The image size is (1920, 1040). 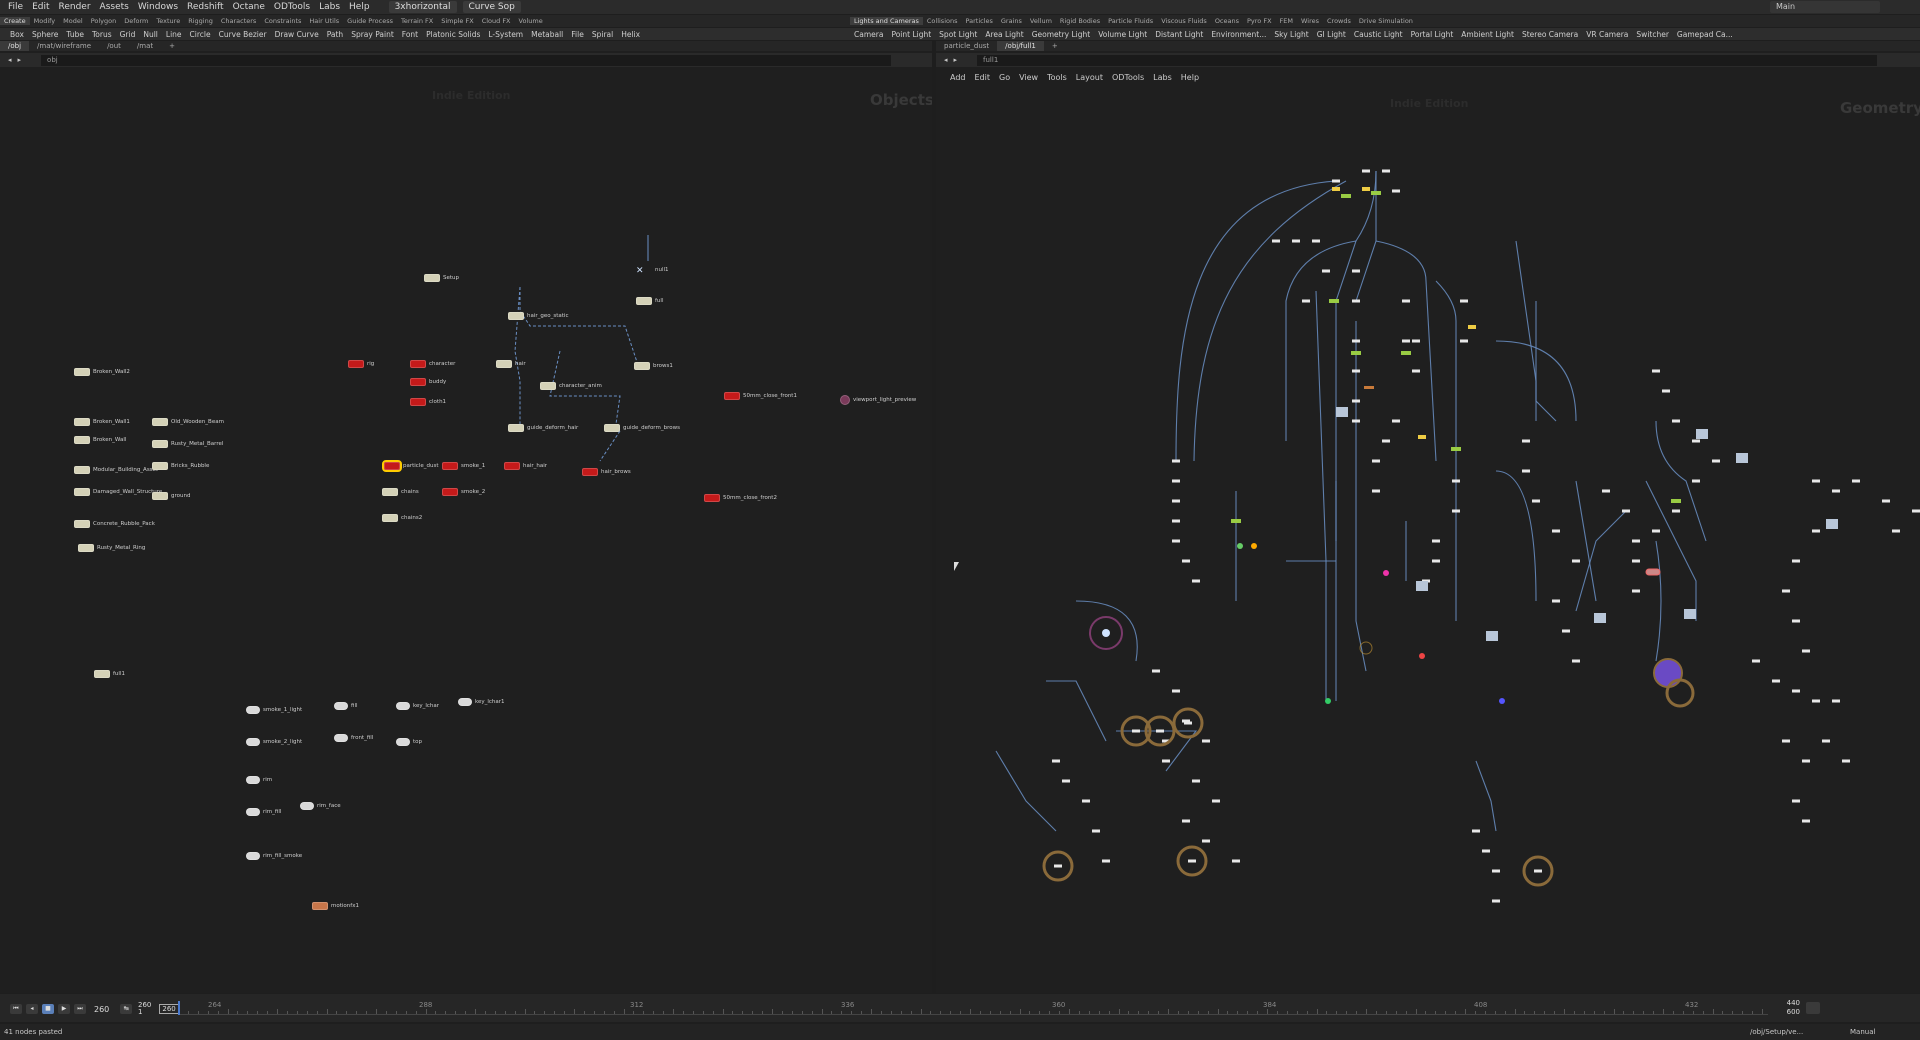 What do you see at coordinates (346, 706) in the screenshot?
I see `node-fill: fill` at bounding box center [346, 706].